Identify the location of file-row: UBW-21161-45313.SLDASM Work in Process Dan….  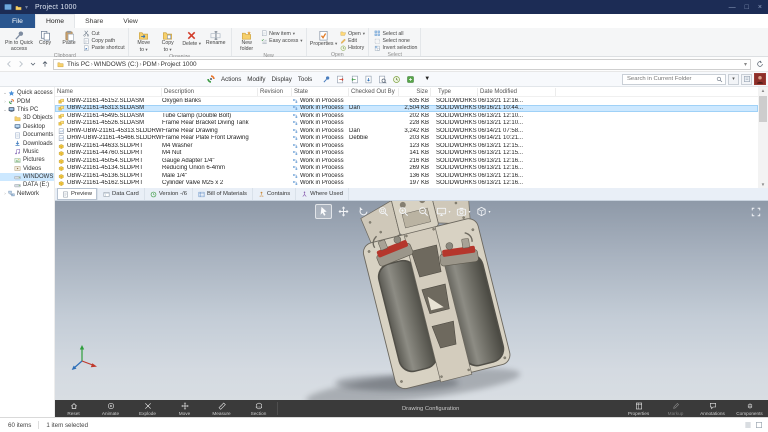
(406, 108).